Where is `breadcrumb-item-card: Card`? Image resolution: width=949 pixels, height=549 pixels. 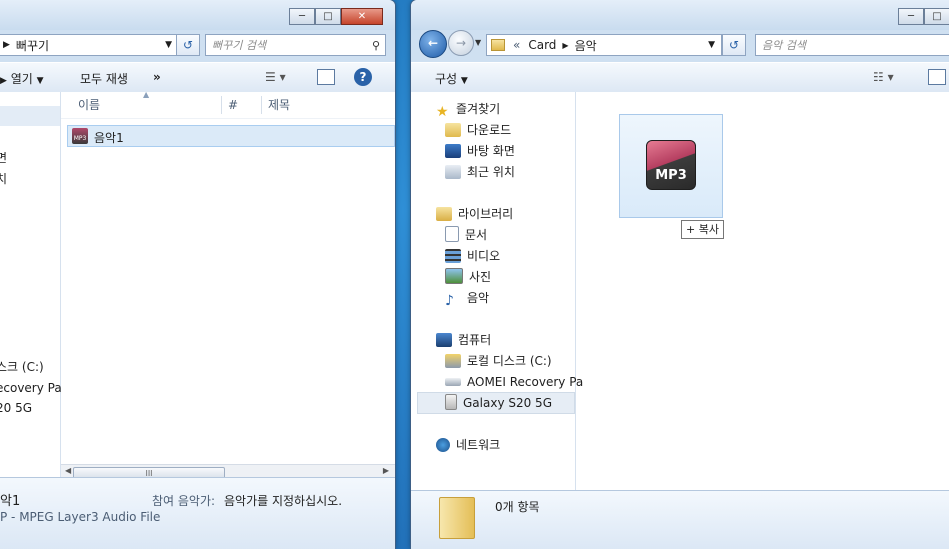 breadcrumb-item-card: Card is located at coordinates (542, 45).